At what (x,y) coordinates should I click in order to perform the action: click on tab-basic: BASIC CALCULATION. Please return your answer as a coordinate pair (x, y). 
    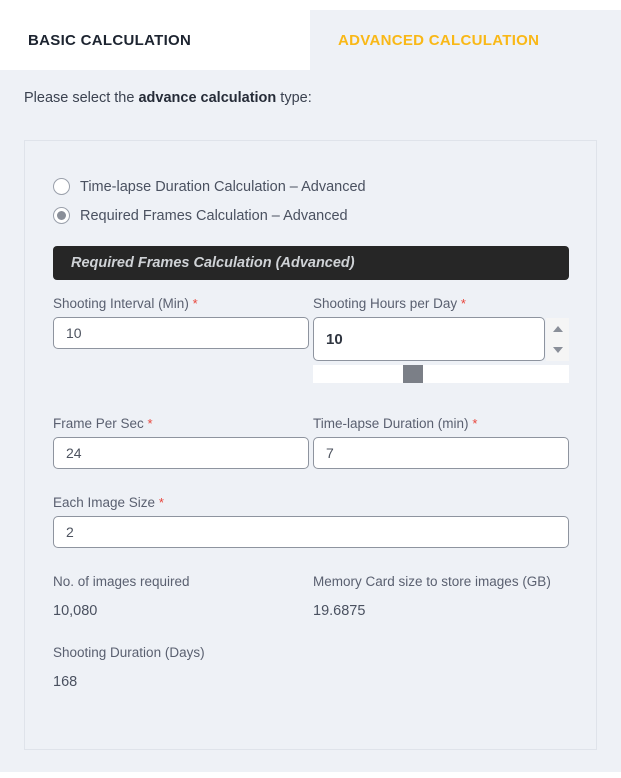
    Looking at the image, I should click on (155, 40).